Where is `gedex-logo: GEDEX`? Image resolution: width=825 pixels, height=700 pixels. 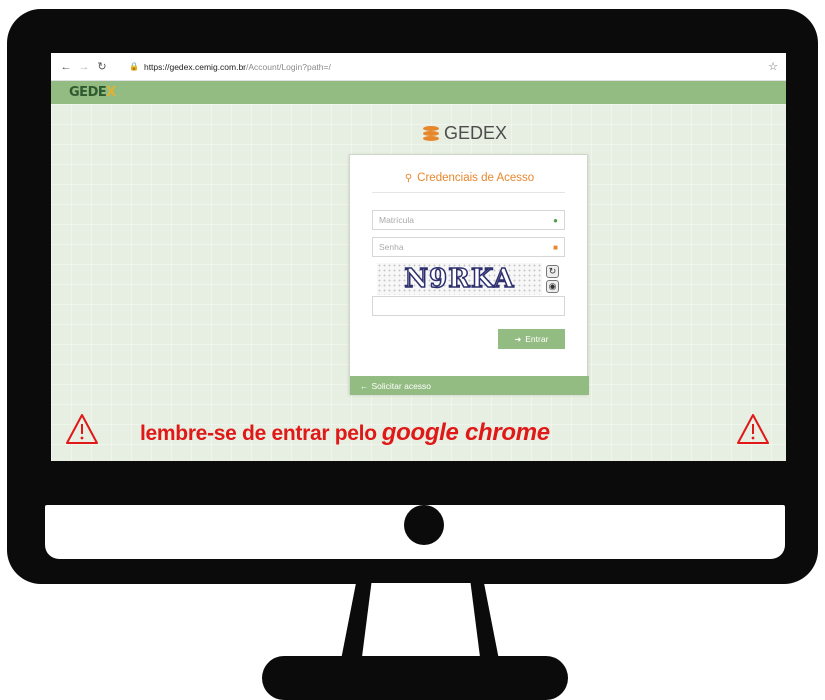 gedex-logo: GEDEX is located at coordinates (92, 92).